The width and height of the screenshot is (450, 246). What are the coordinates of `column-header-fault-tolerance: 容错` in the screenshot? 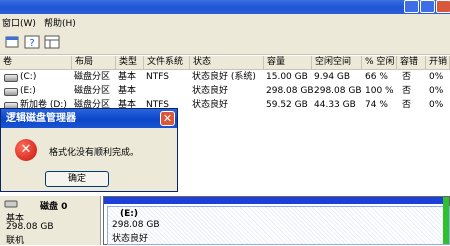 It's located at (411, 63).